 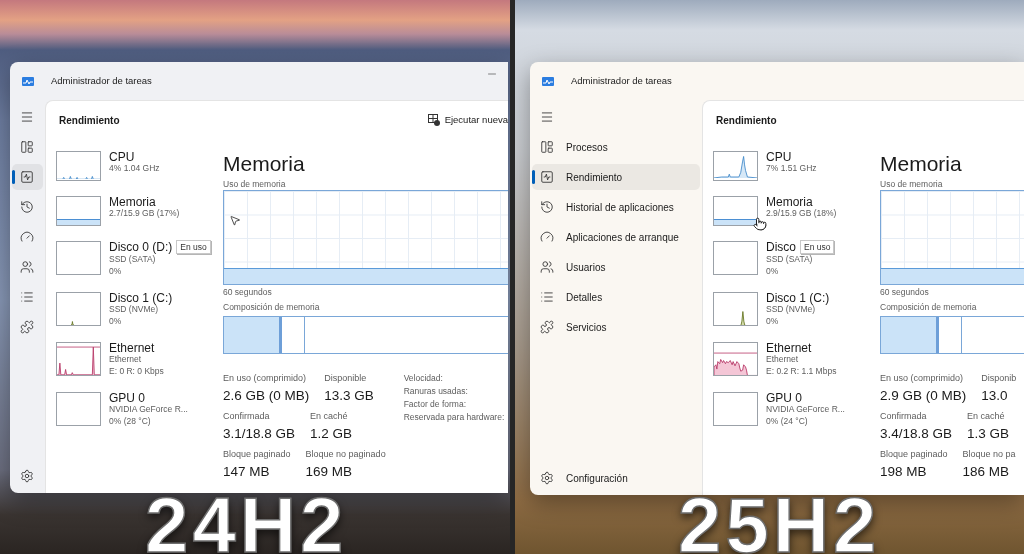 I want to click on puzzle-icon, so click(x=547, y=327).